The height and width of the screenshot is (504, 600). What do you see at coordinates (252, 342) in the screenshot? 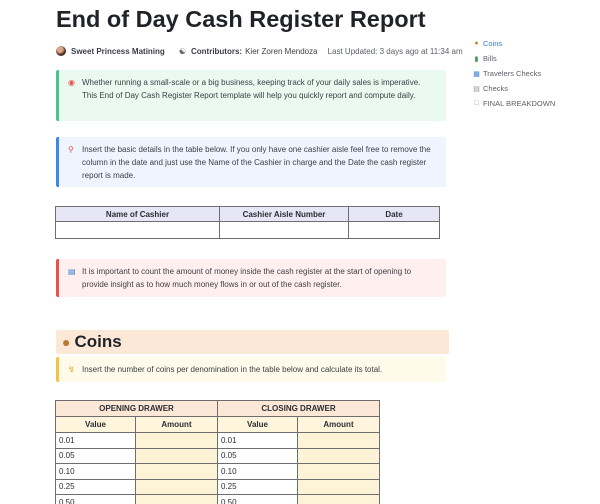
I see `coins-heading: ● Coins` at bounding box center [252, 342].